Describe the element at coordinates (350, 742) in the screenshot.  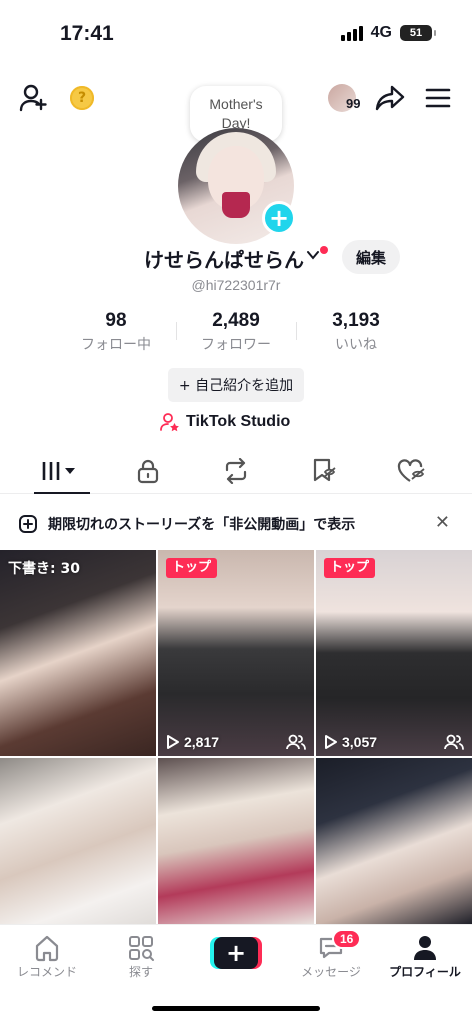
I see `view-count: 3,057` at that location.